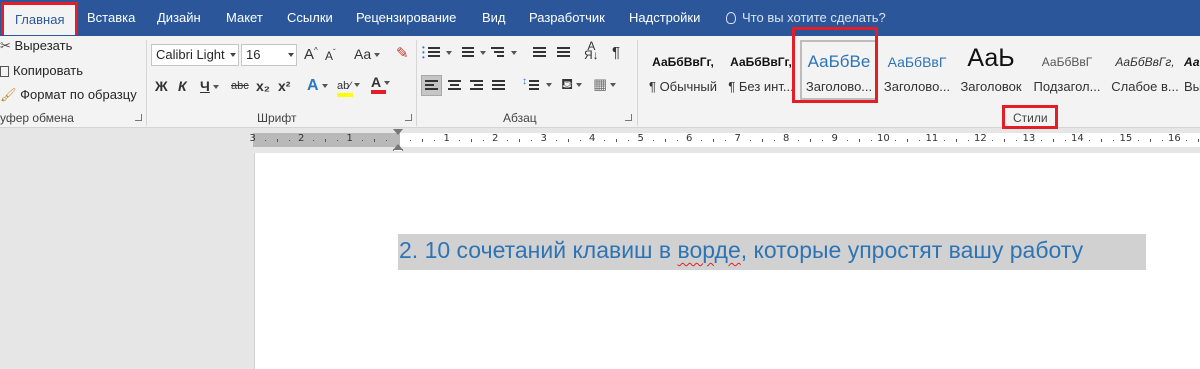  Describe the element at coordinates (437, 53) in the screenshot. I see `bullets-button: • • •` at that location.